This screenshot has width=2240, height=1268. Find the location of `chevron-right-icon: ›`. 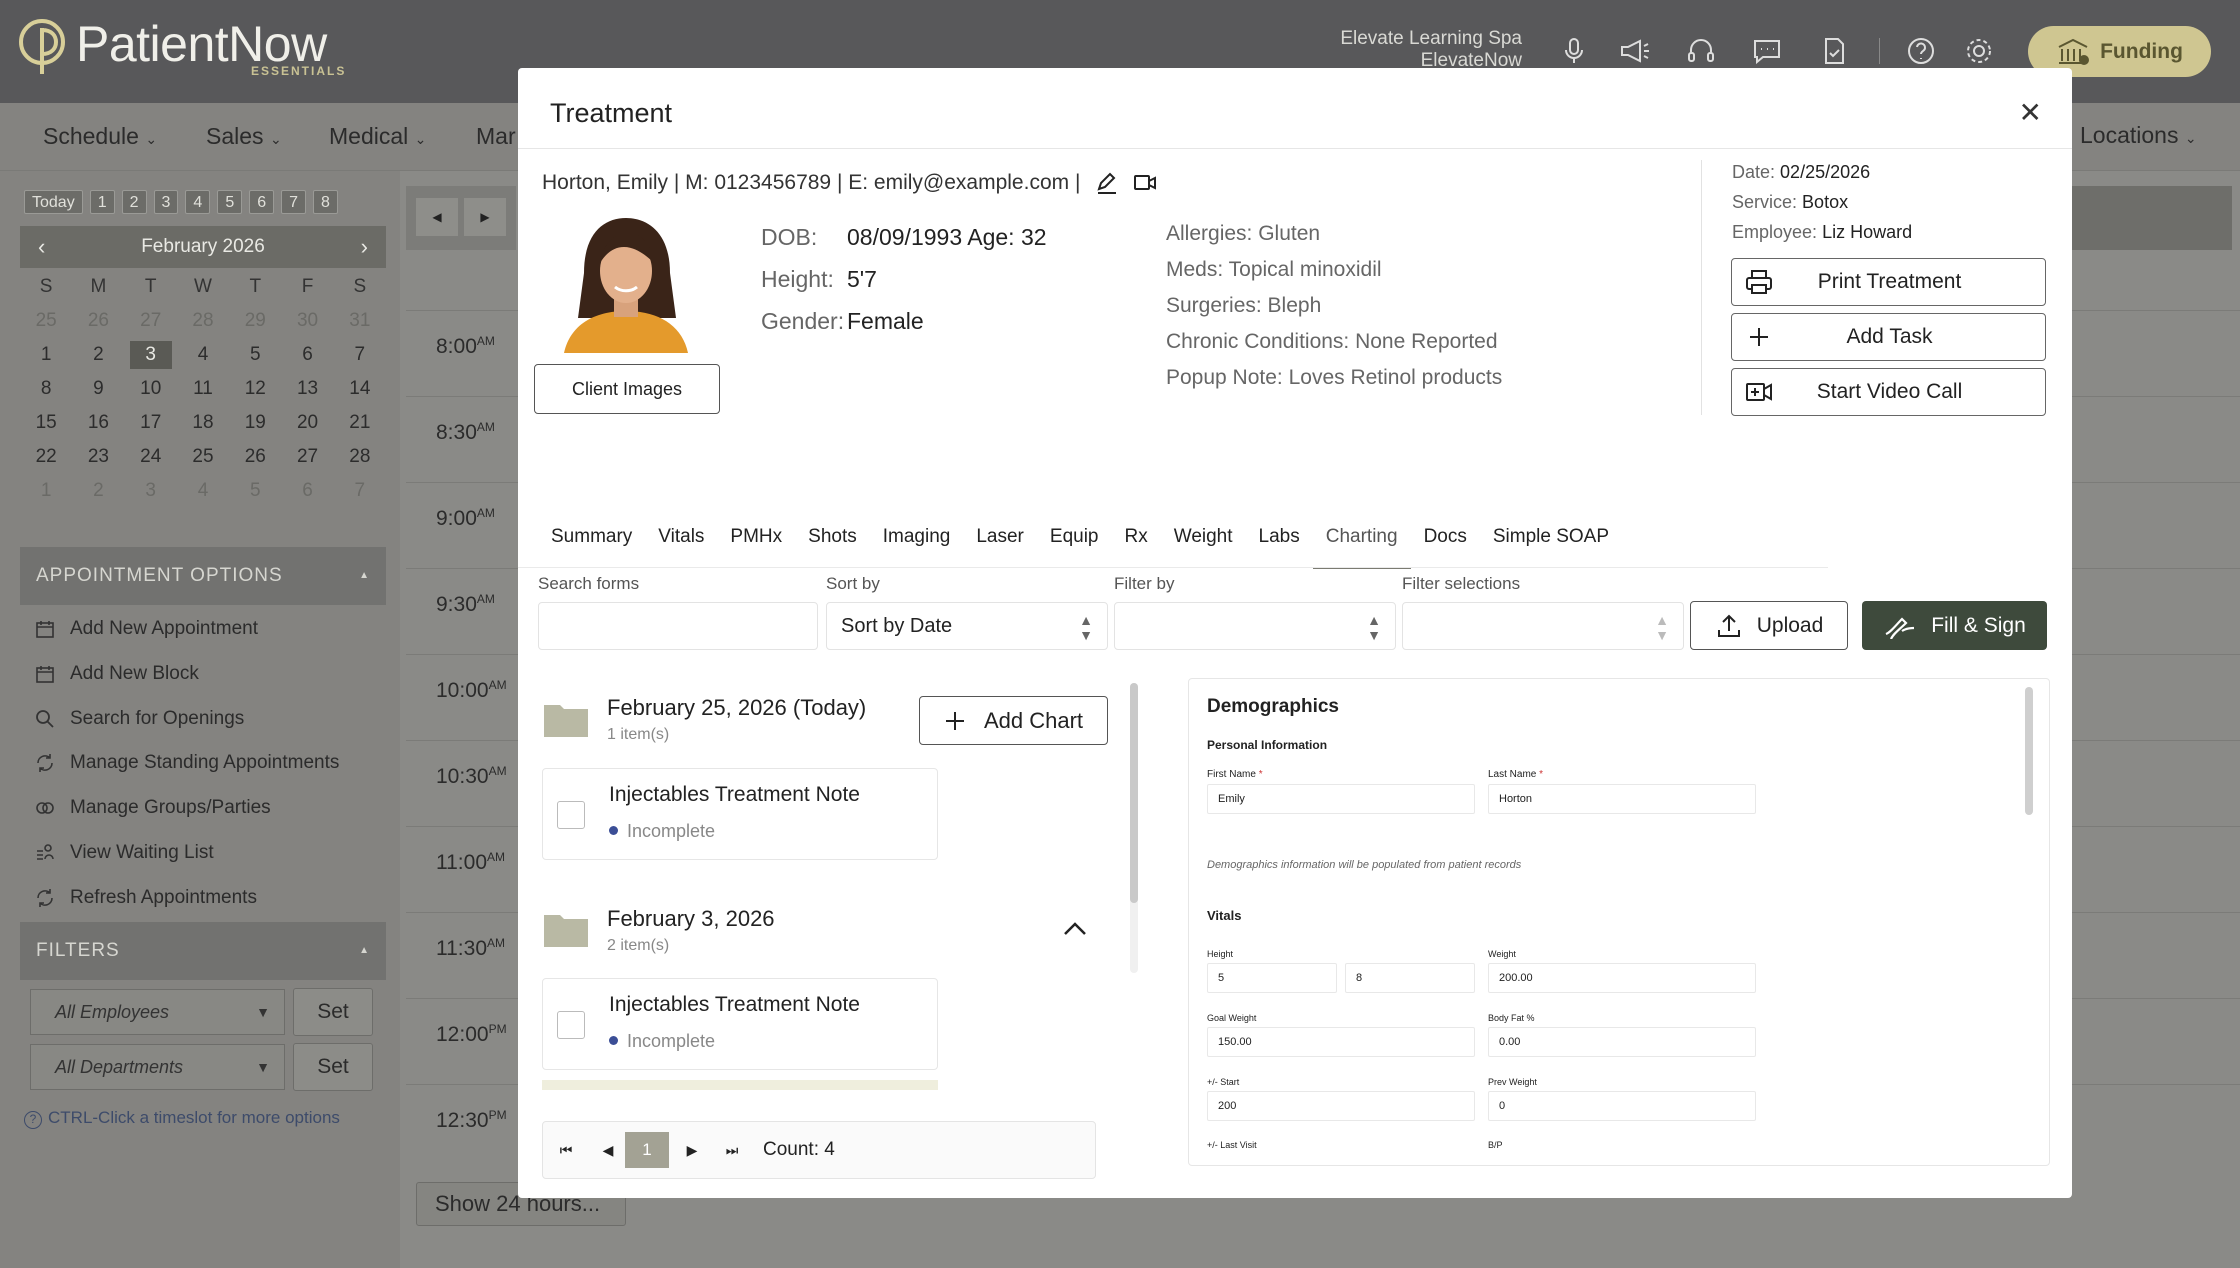

chevron-right-icon: › is located at coordinates (364, 247).